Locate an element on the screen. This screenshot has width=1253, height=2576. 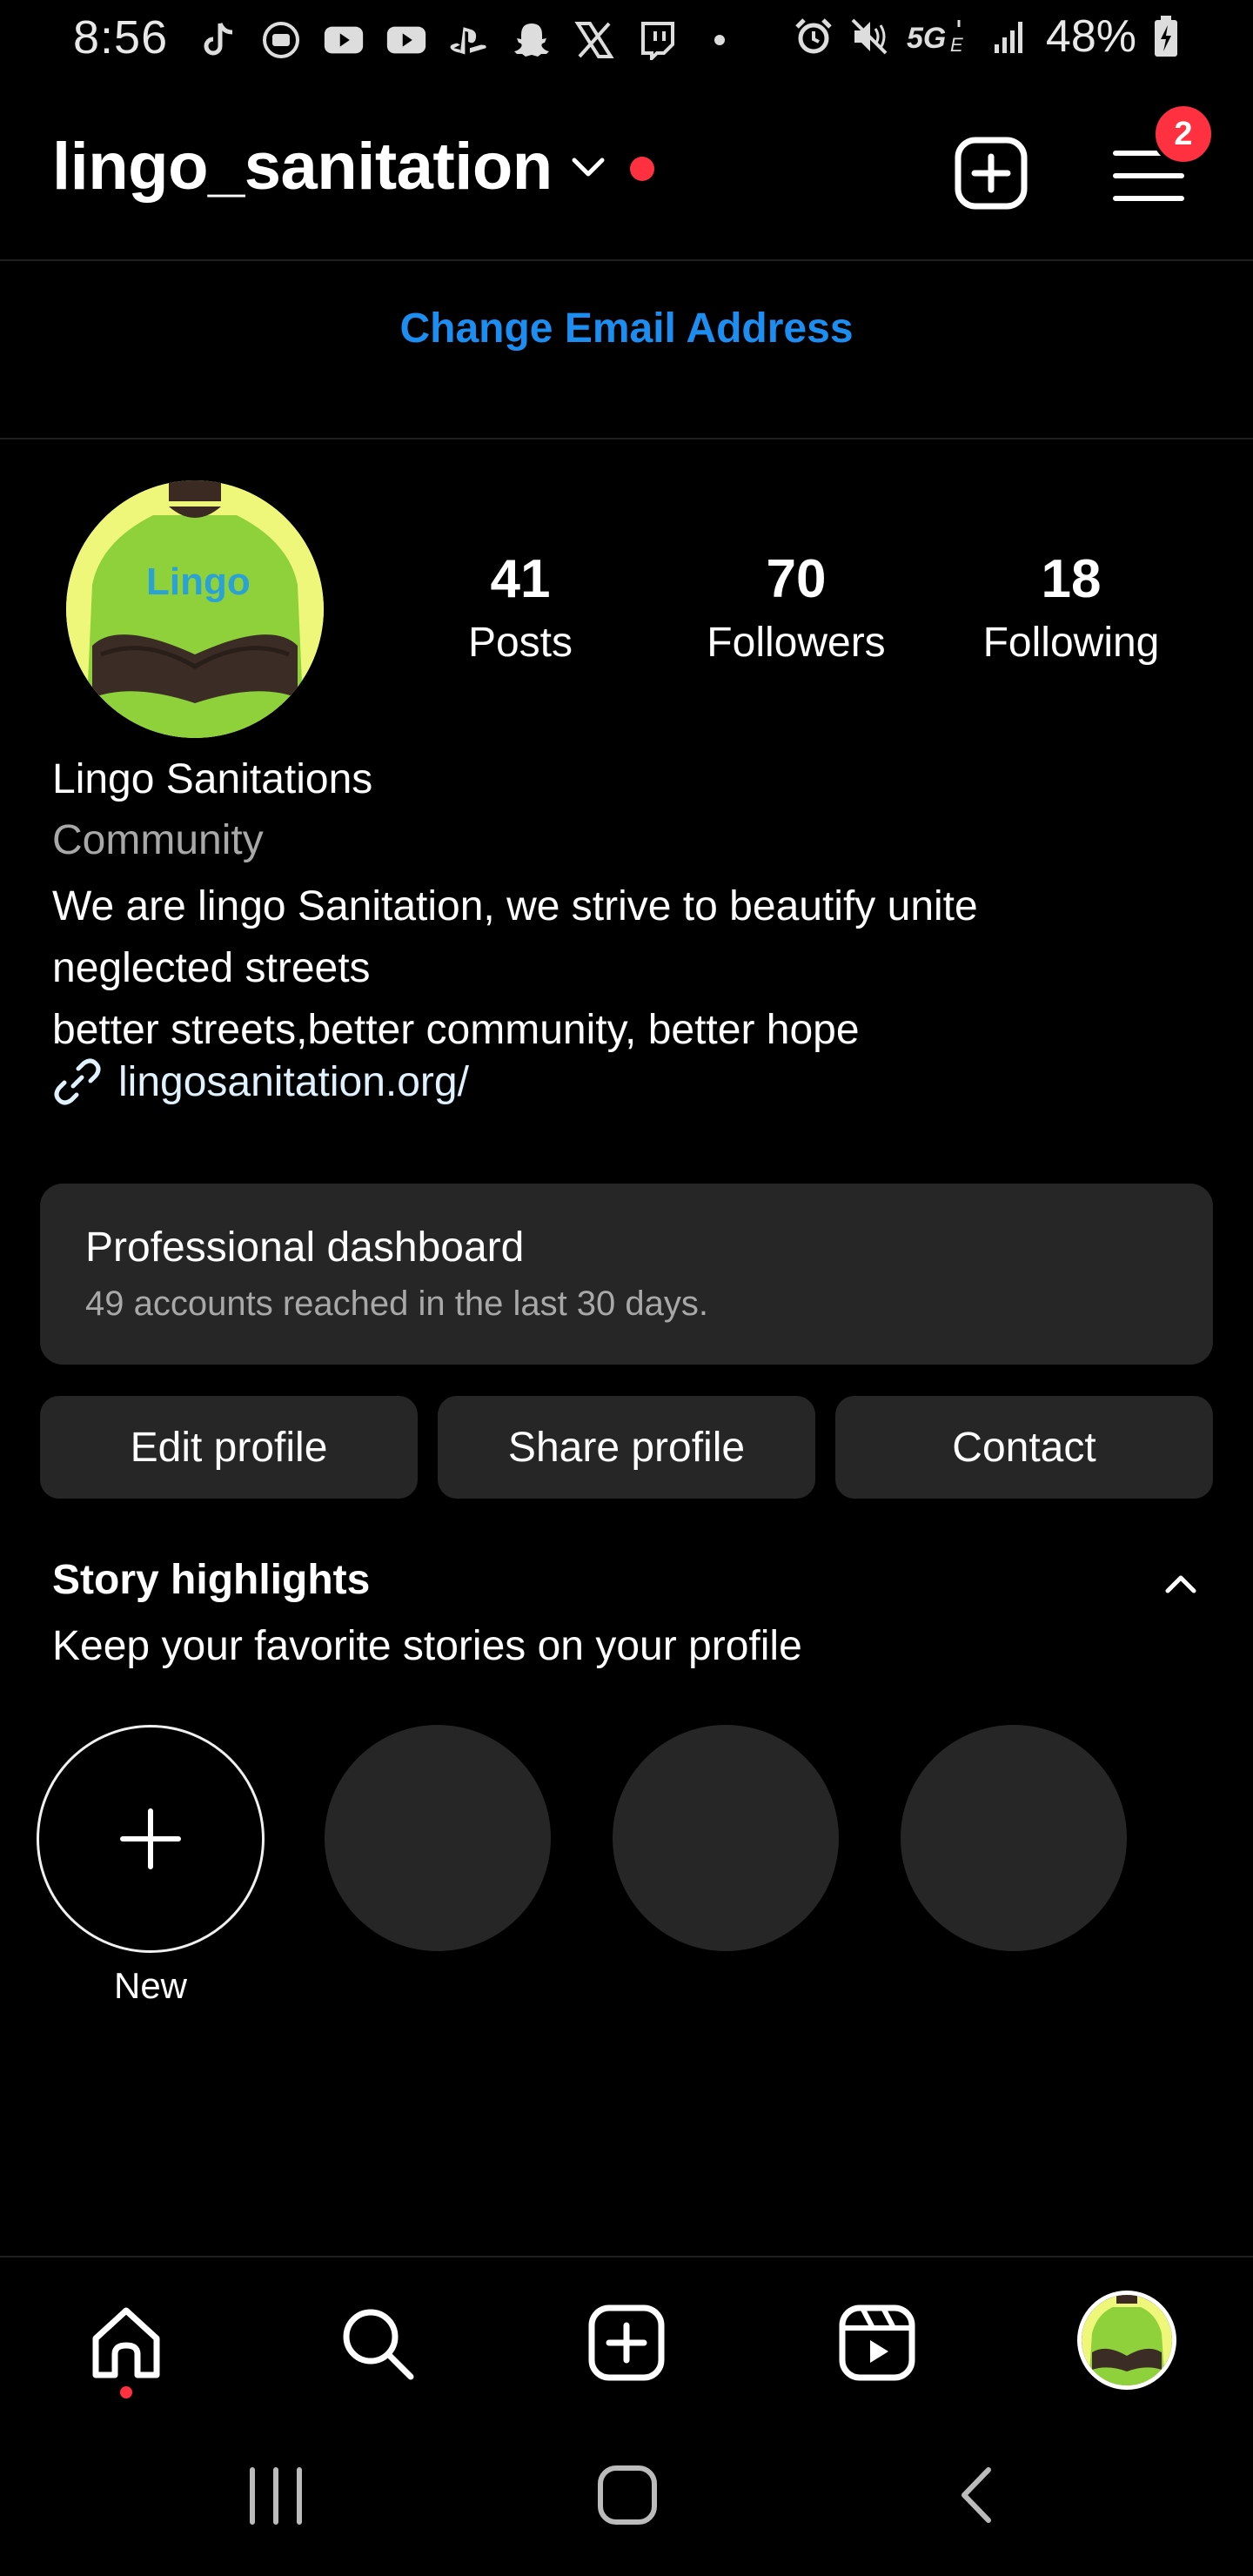
posts-stat: 41 Posts is located at coordinates (520, 607).